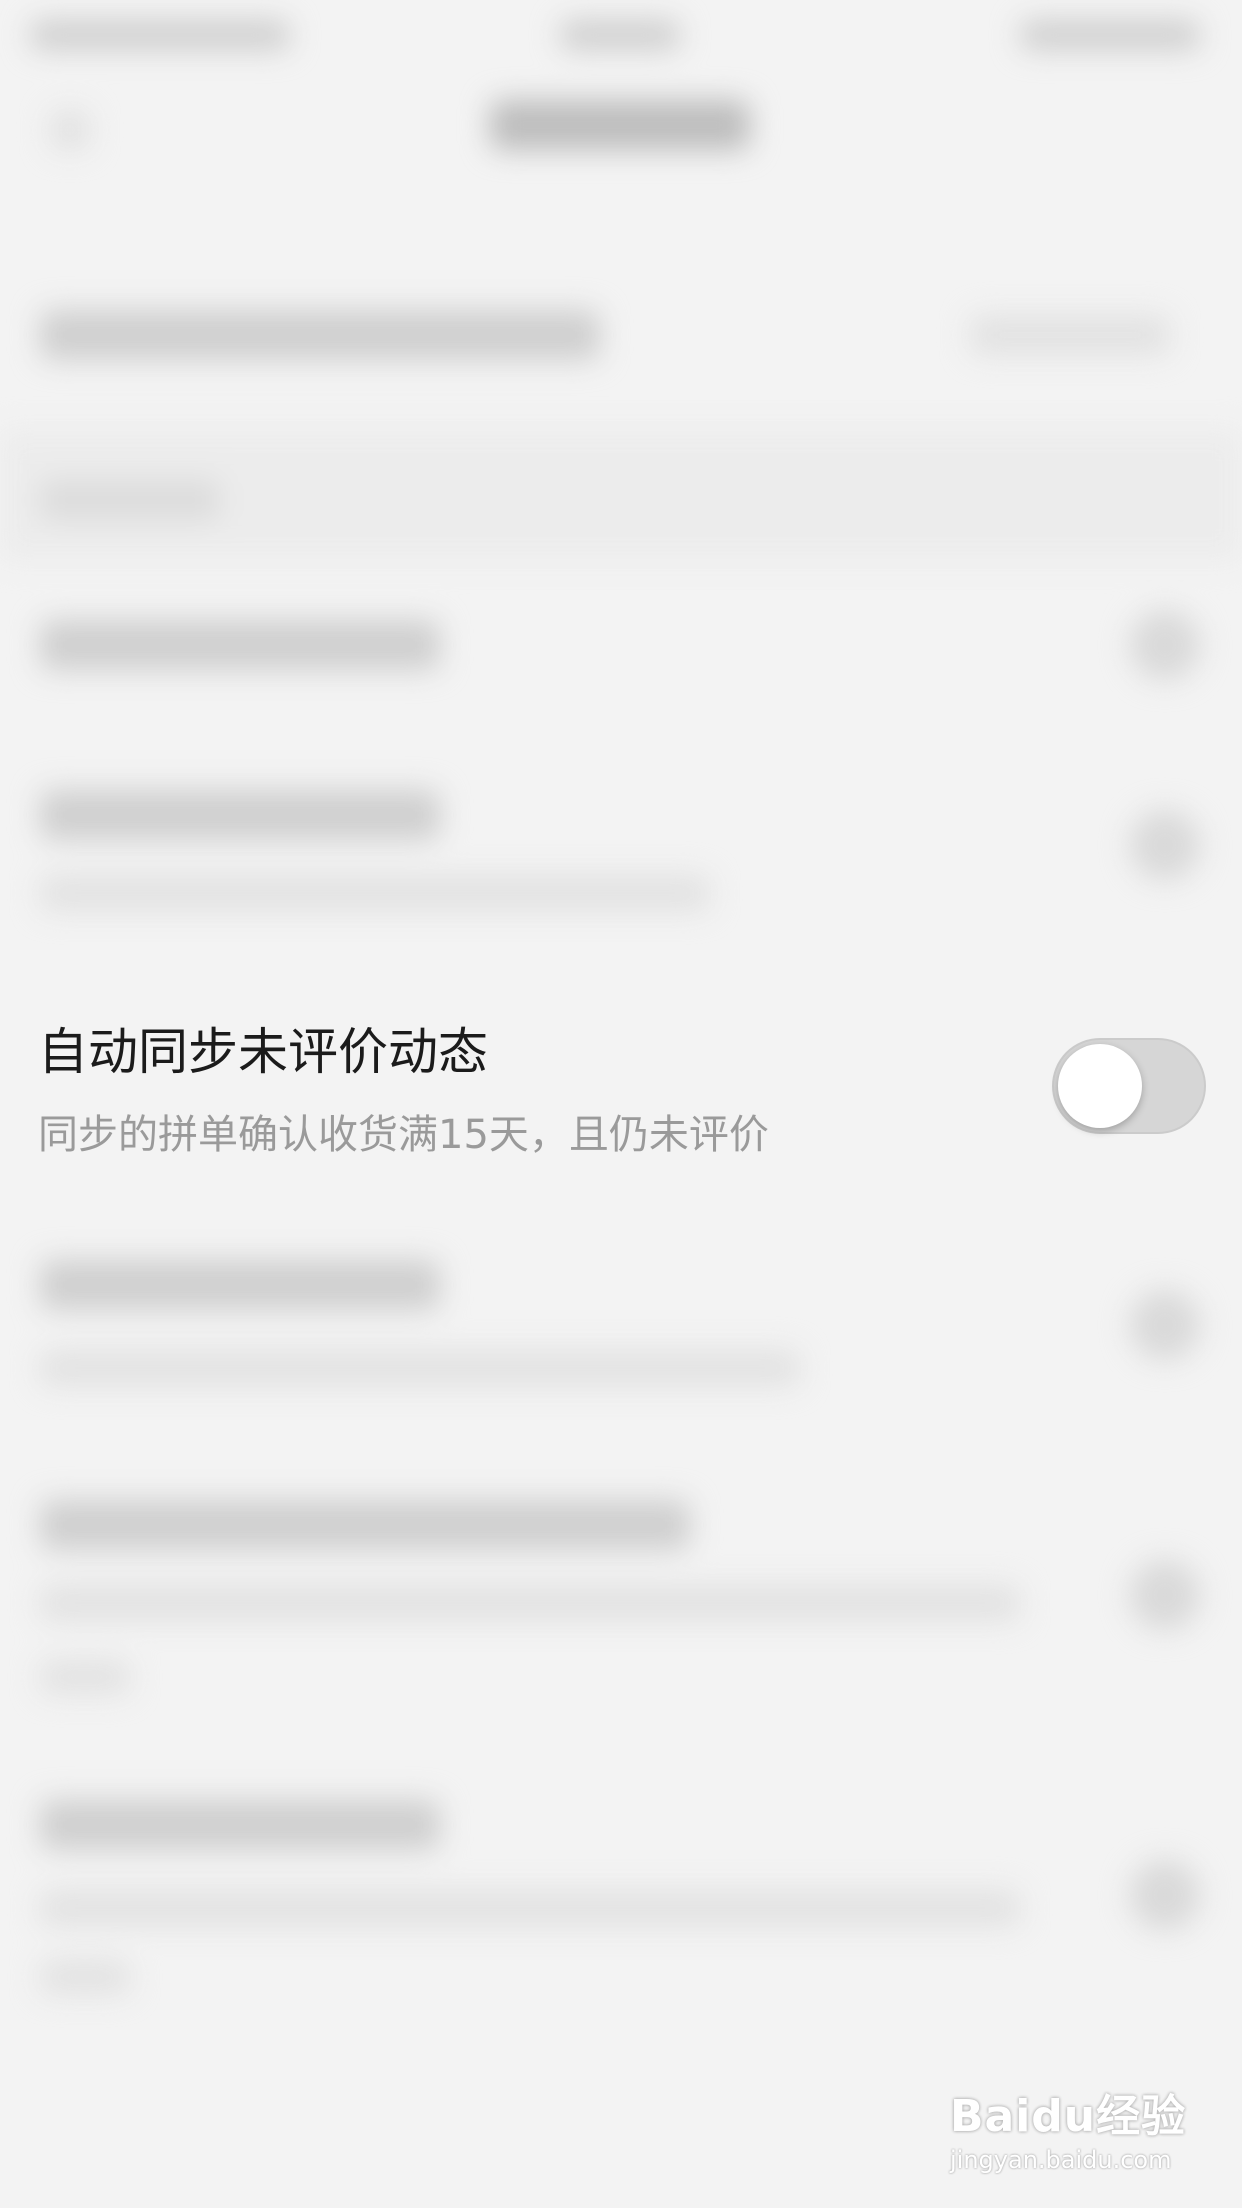 This screenshot has width=1242, height=2208. I want to click on row-5-subtitle, so click(530, 1603).